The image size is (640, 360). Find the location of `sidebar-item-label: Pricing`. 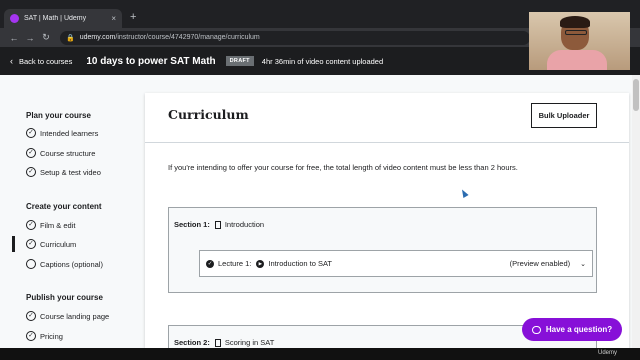

sidebar-item-label: Pricing is located at coordinates (51, 336).